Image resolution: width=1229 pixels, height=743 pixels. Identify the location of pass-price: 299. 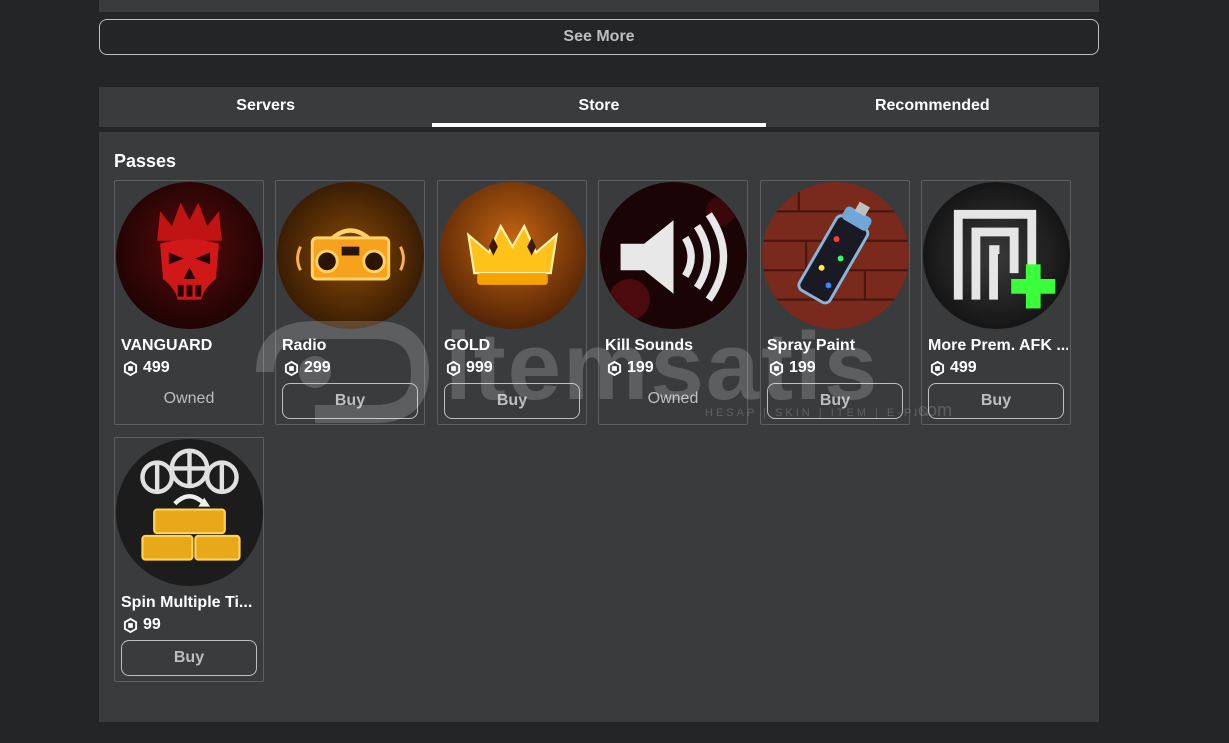
(307, 368).